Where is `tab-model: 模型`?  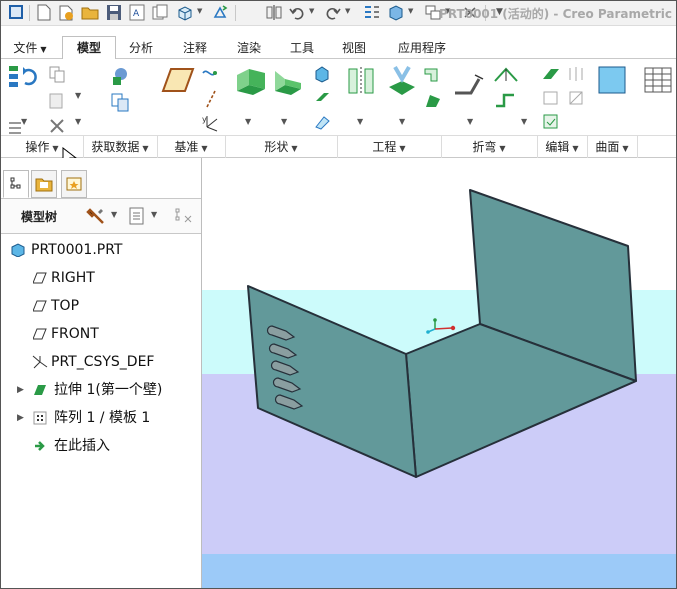
tab-model: 模型 is located at coordinates (89, 48).